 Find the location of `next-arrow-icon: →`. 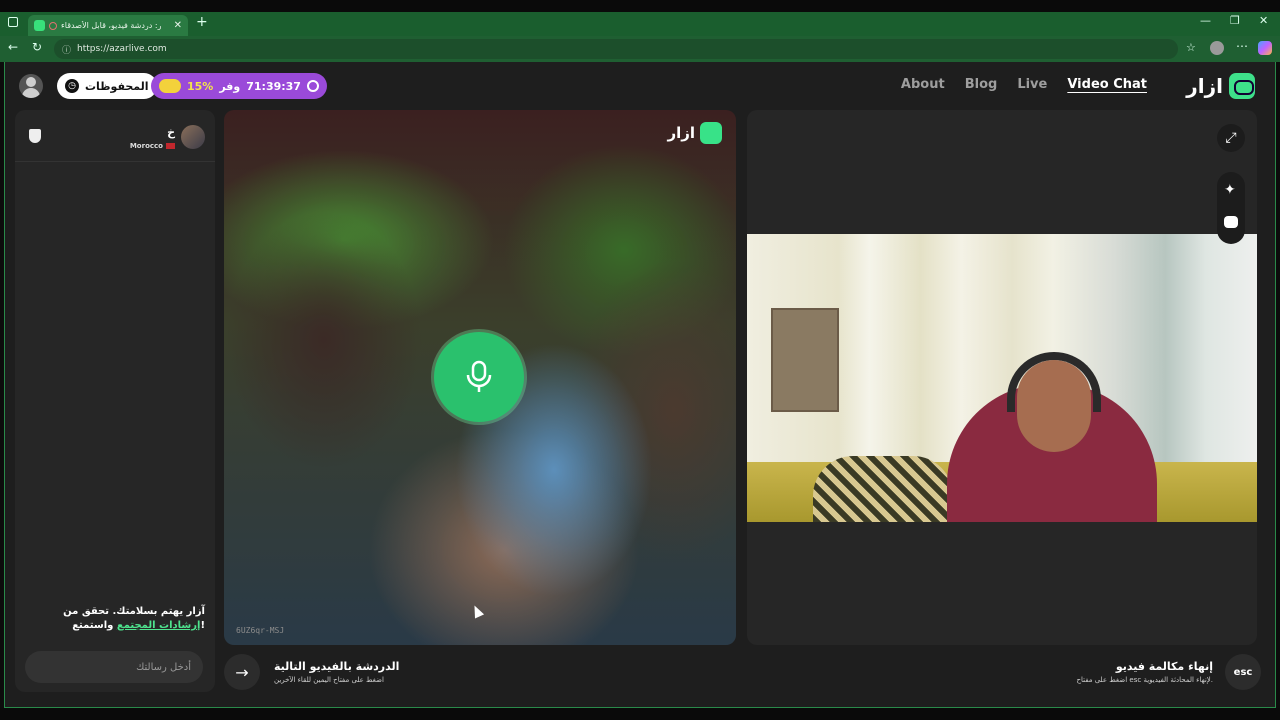

next-arrow-icon: → is located at coordinates (242, 672).